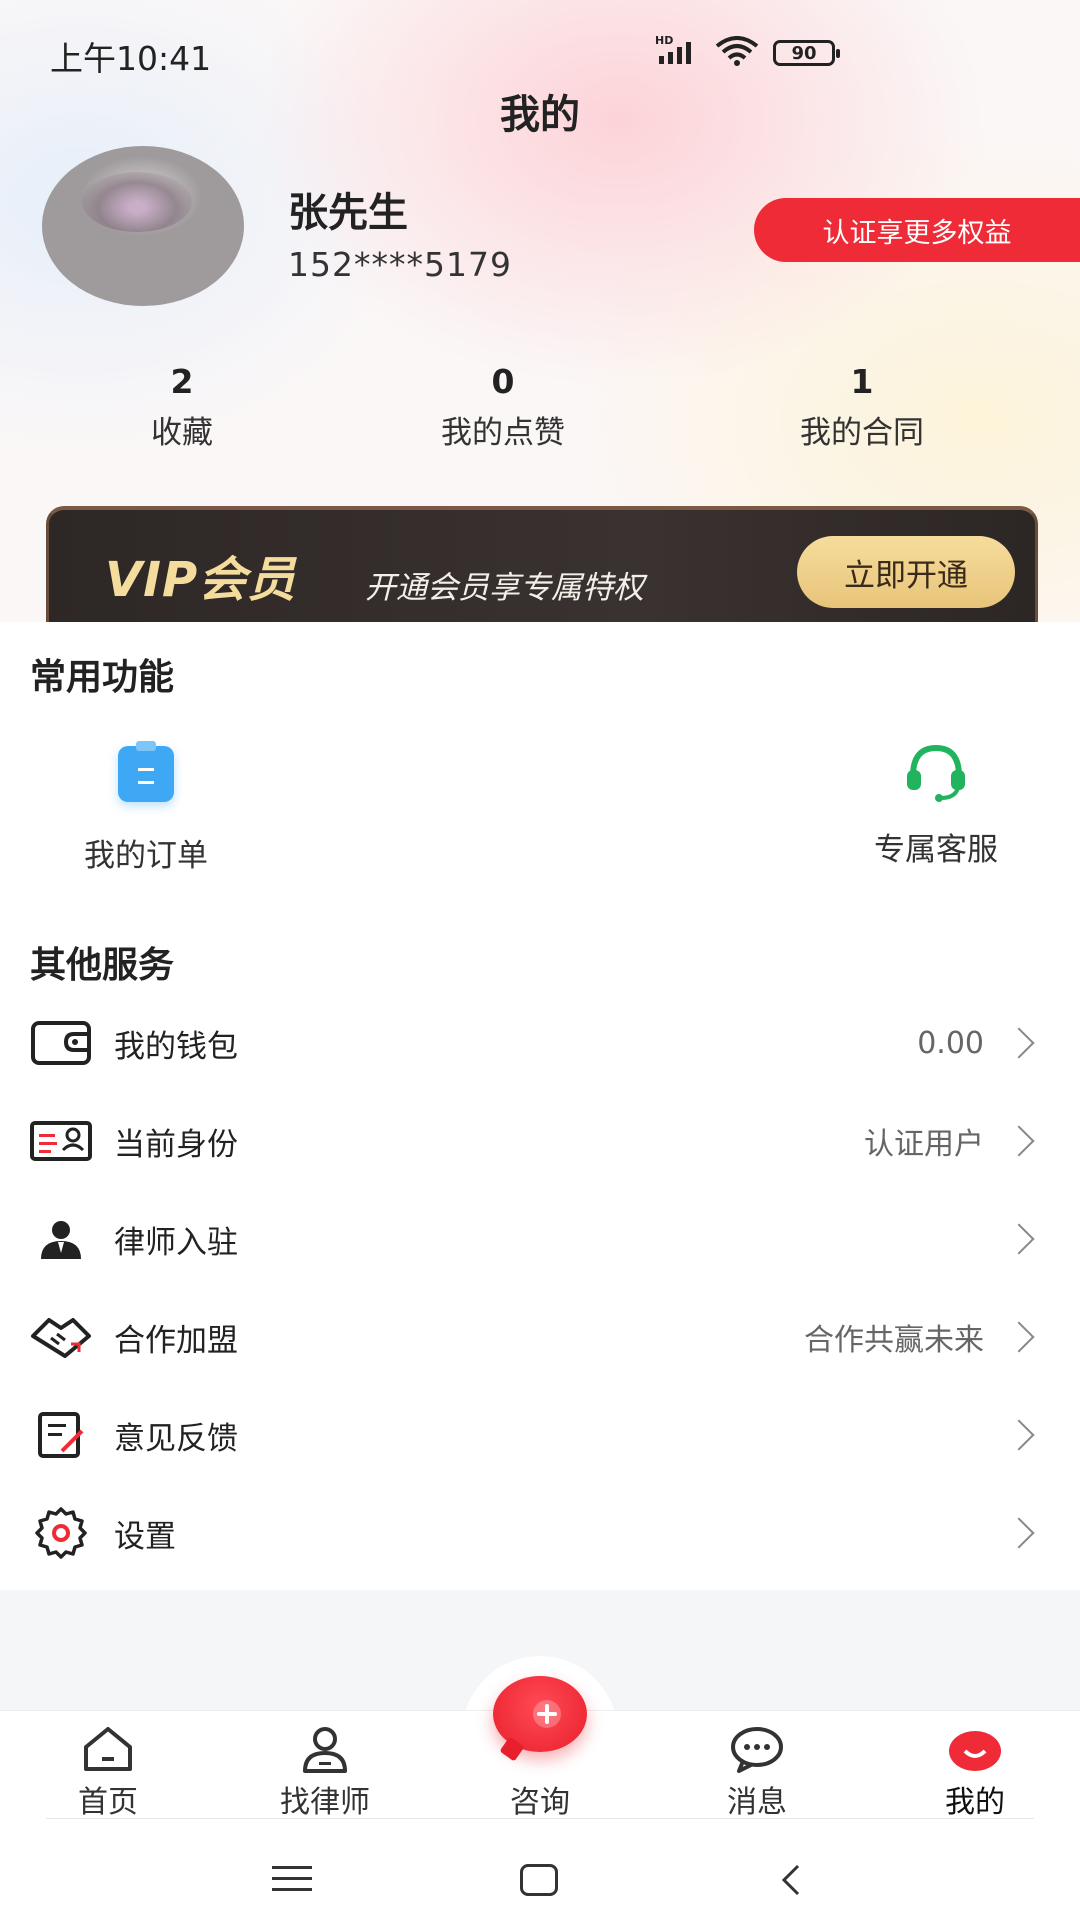 This screenshot has height=1920, width=1080. Describe the element at coordinates (540, 1239) in the screenshot. I see `row-lawyer-join: 律师入驻` at that location.